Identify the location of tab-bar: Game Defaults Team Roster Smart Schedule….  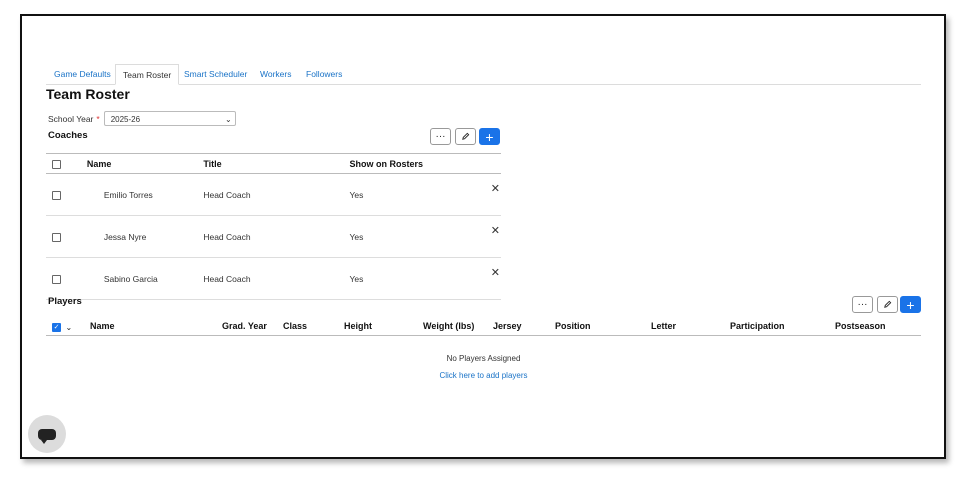
(483, 74).